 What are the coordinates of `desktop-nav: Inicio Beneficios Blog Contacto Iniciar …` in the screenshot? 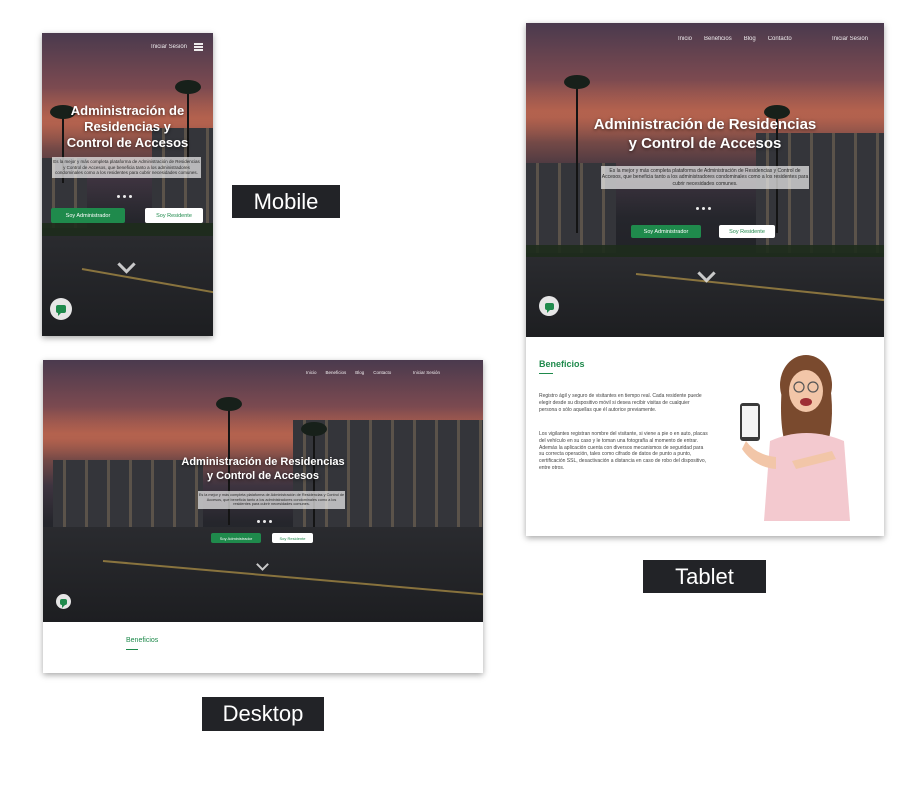 It's located at (263, 372).